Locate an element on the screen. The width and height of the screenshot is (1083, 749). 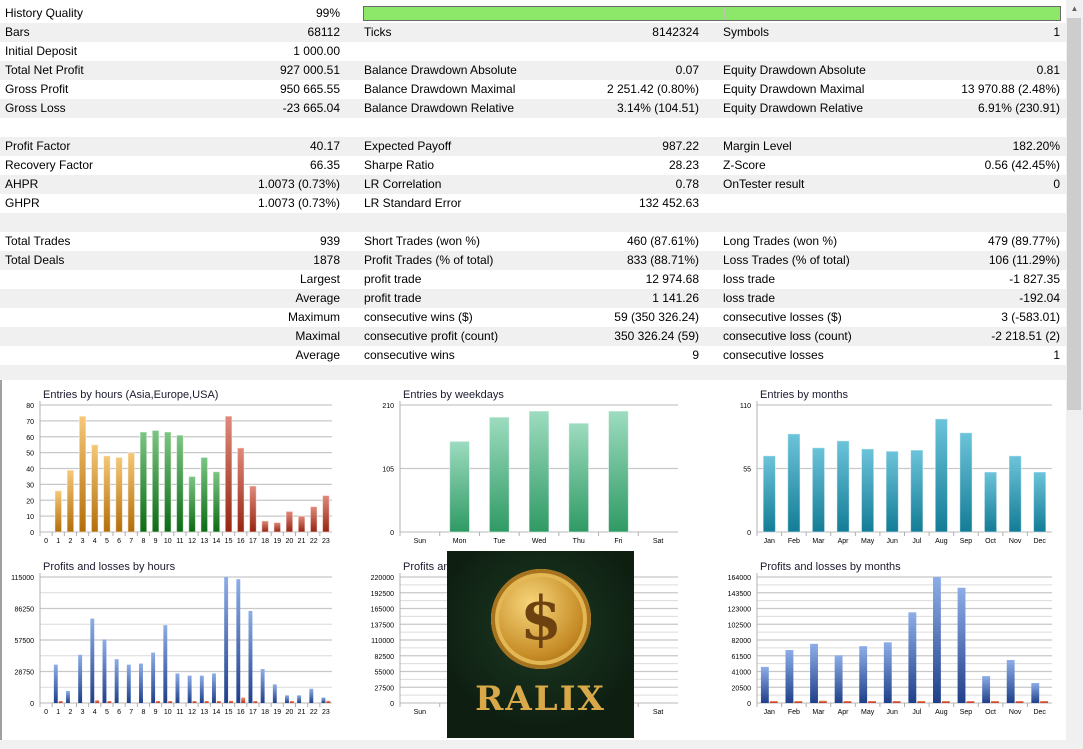
y-tick-label: 164000 is located at coordinates (739, 578).